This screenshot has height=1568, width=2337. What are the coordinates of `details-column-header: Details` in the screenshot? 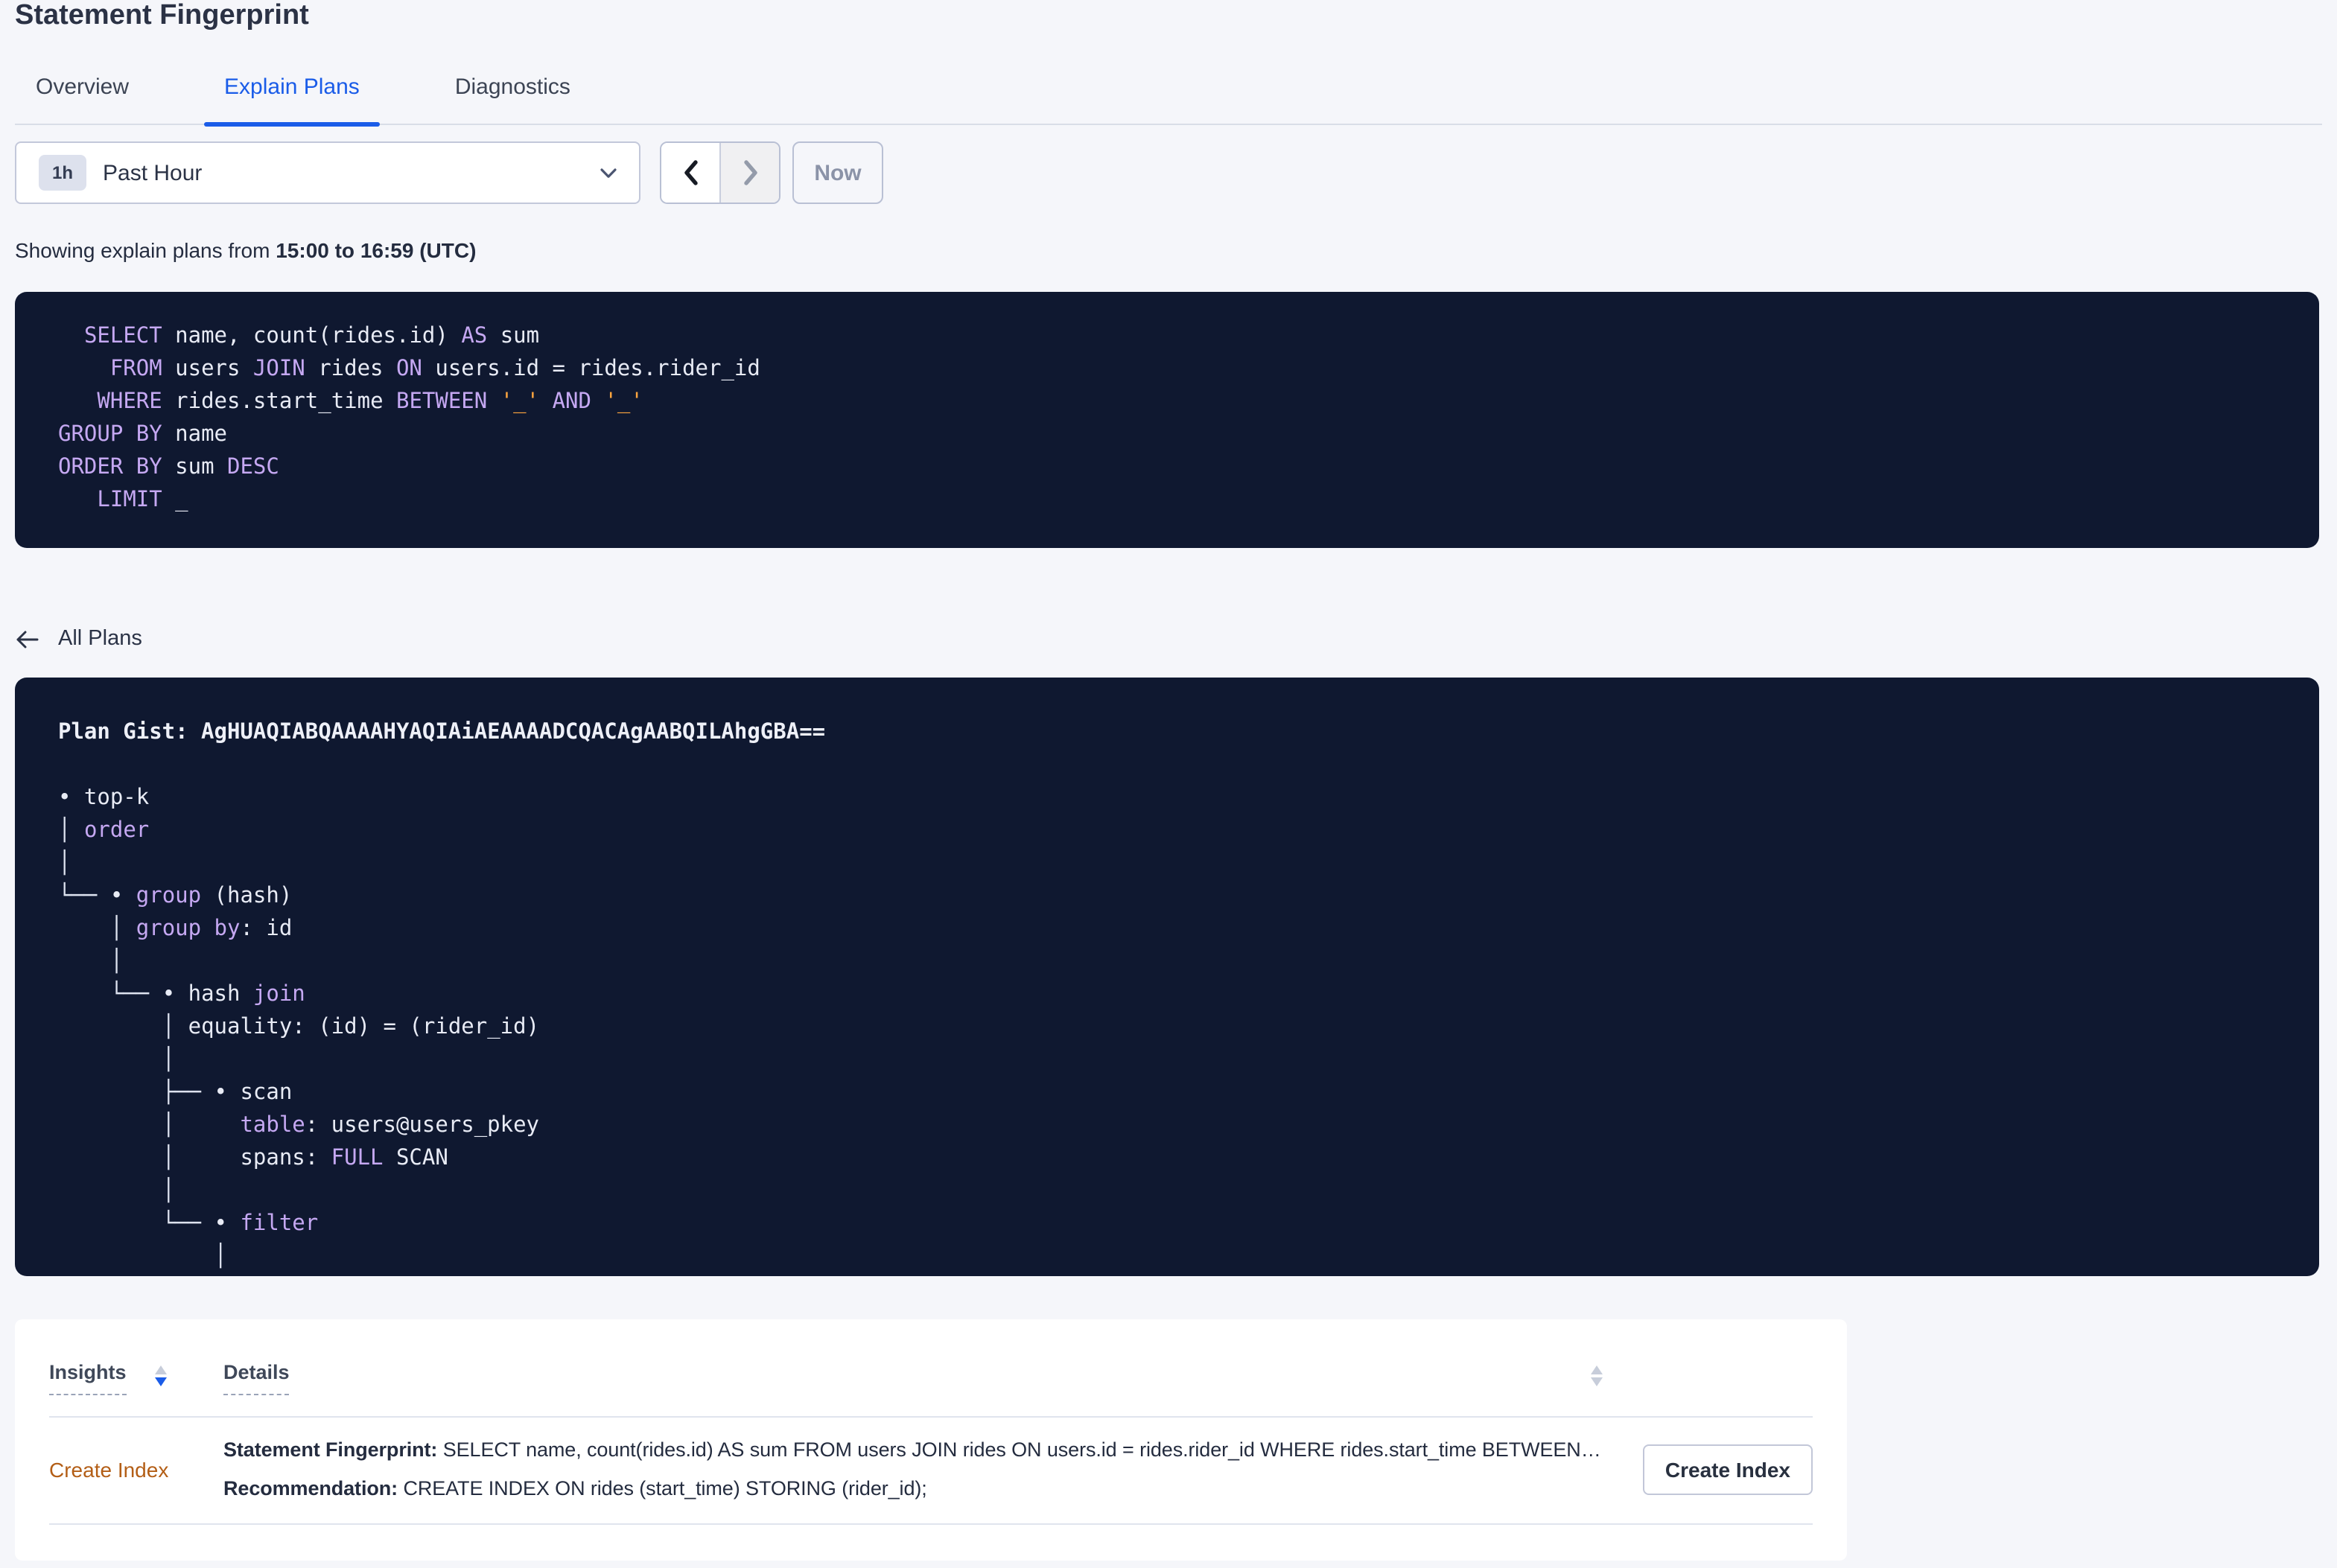 It's located at (916, 1378).